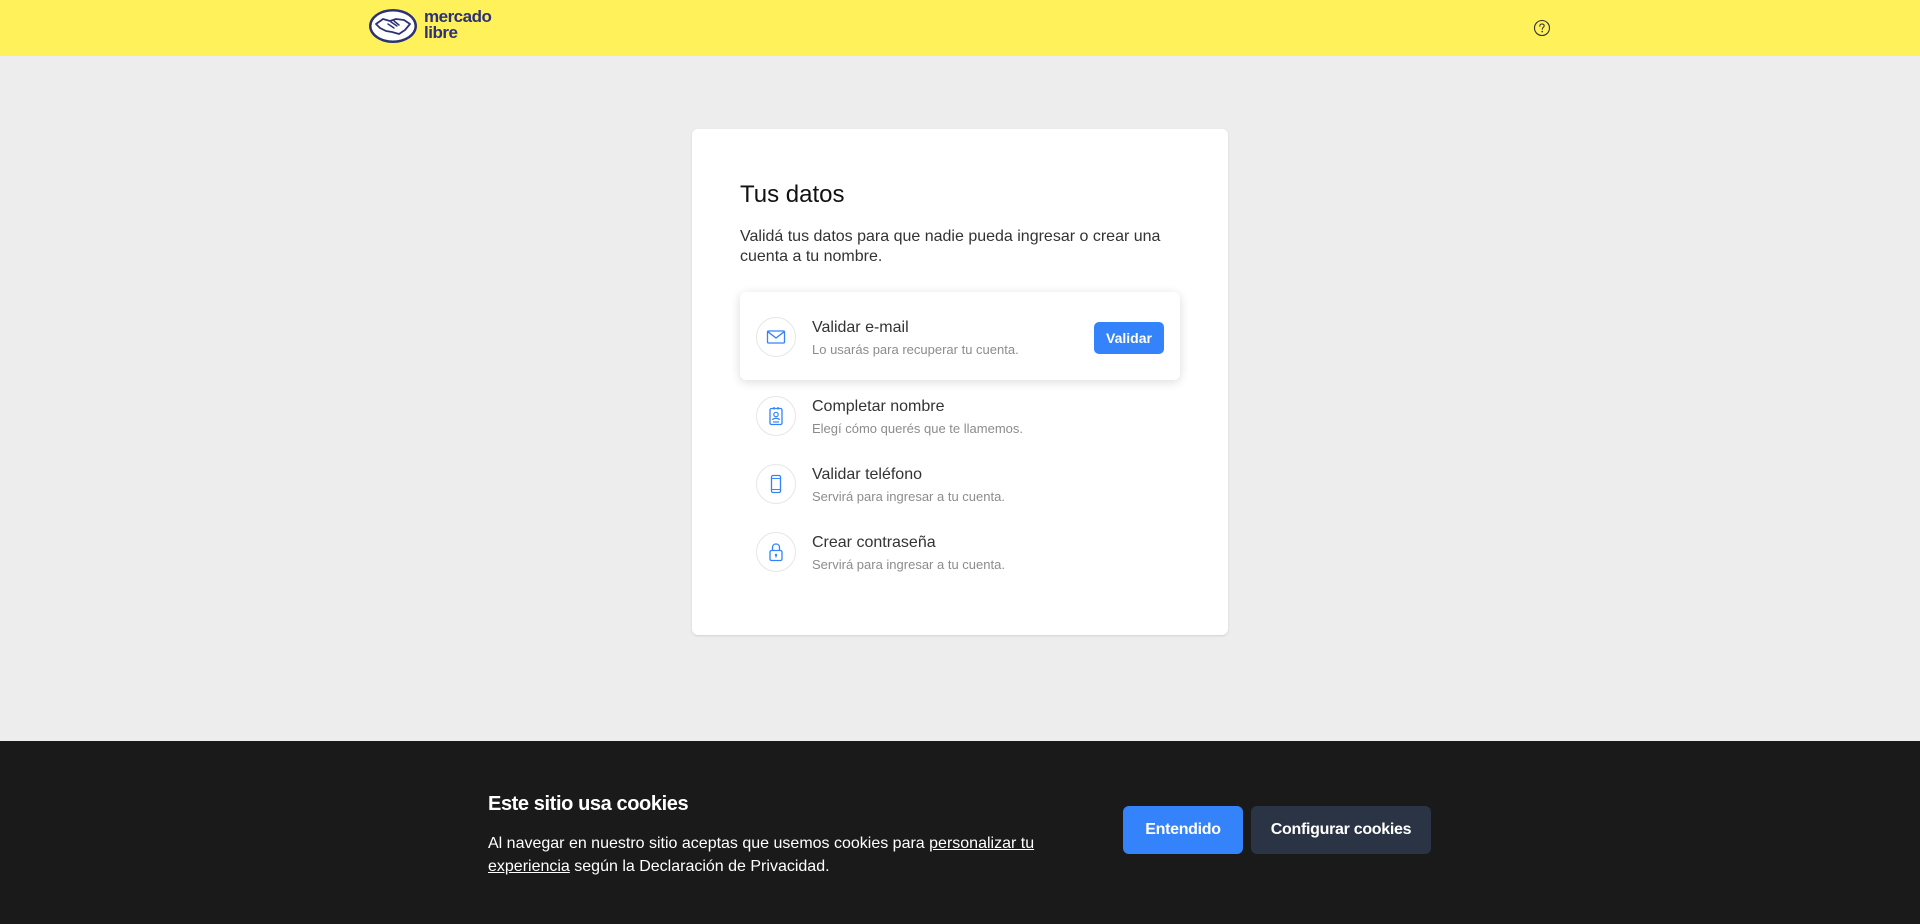  Describe the element at coordinates (1341, 830) in the screenshot. I see `configure-cookies-button: Configurar cookies` at that location.